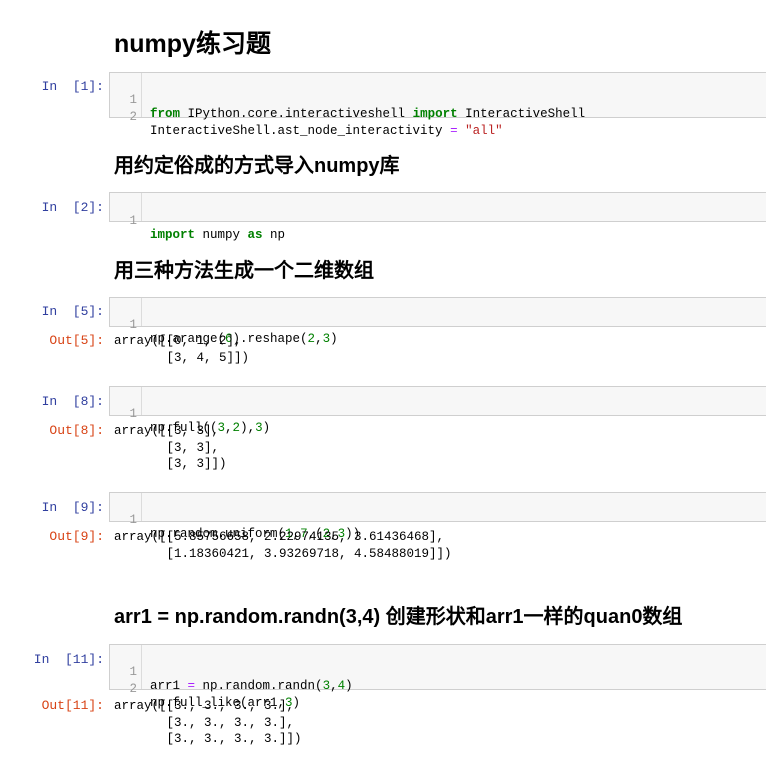  Describe the element at coordinates (68, 659) in the screenshot. I see `in-prompt: In [11]:` at that location.